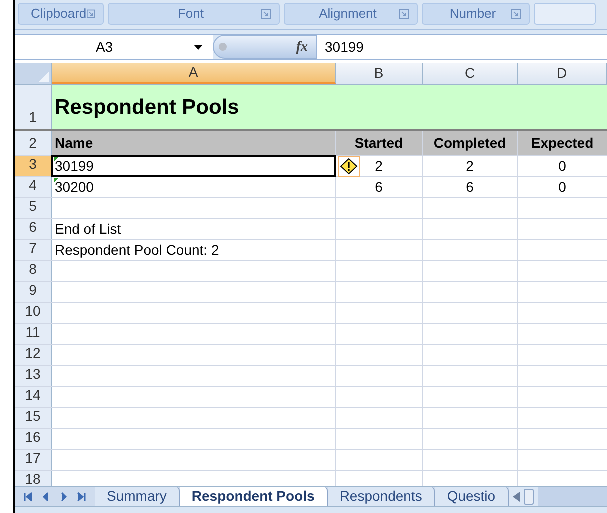  Describe the element at coordinates (565, 14) in the screenshot. I see `ribbon-group-label` at that location.